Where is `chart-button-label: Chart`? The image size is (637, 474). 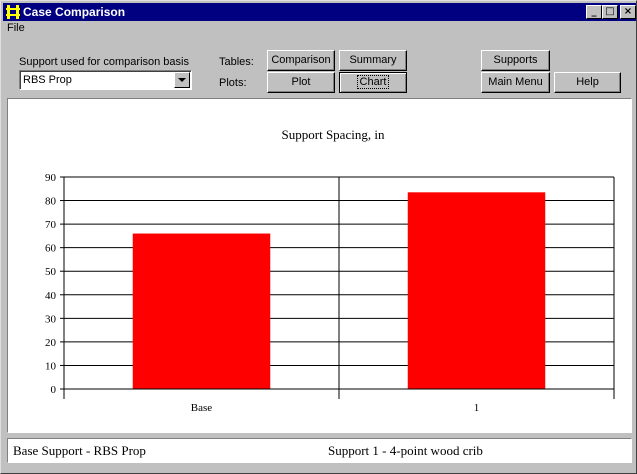 chart-button-label: Chart is located at coordinates (373, 82).